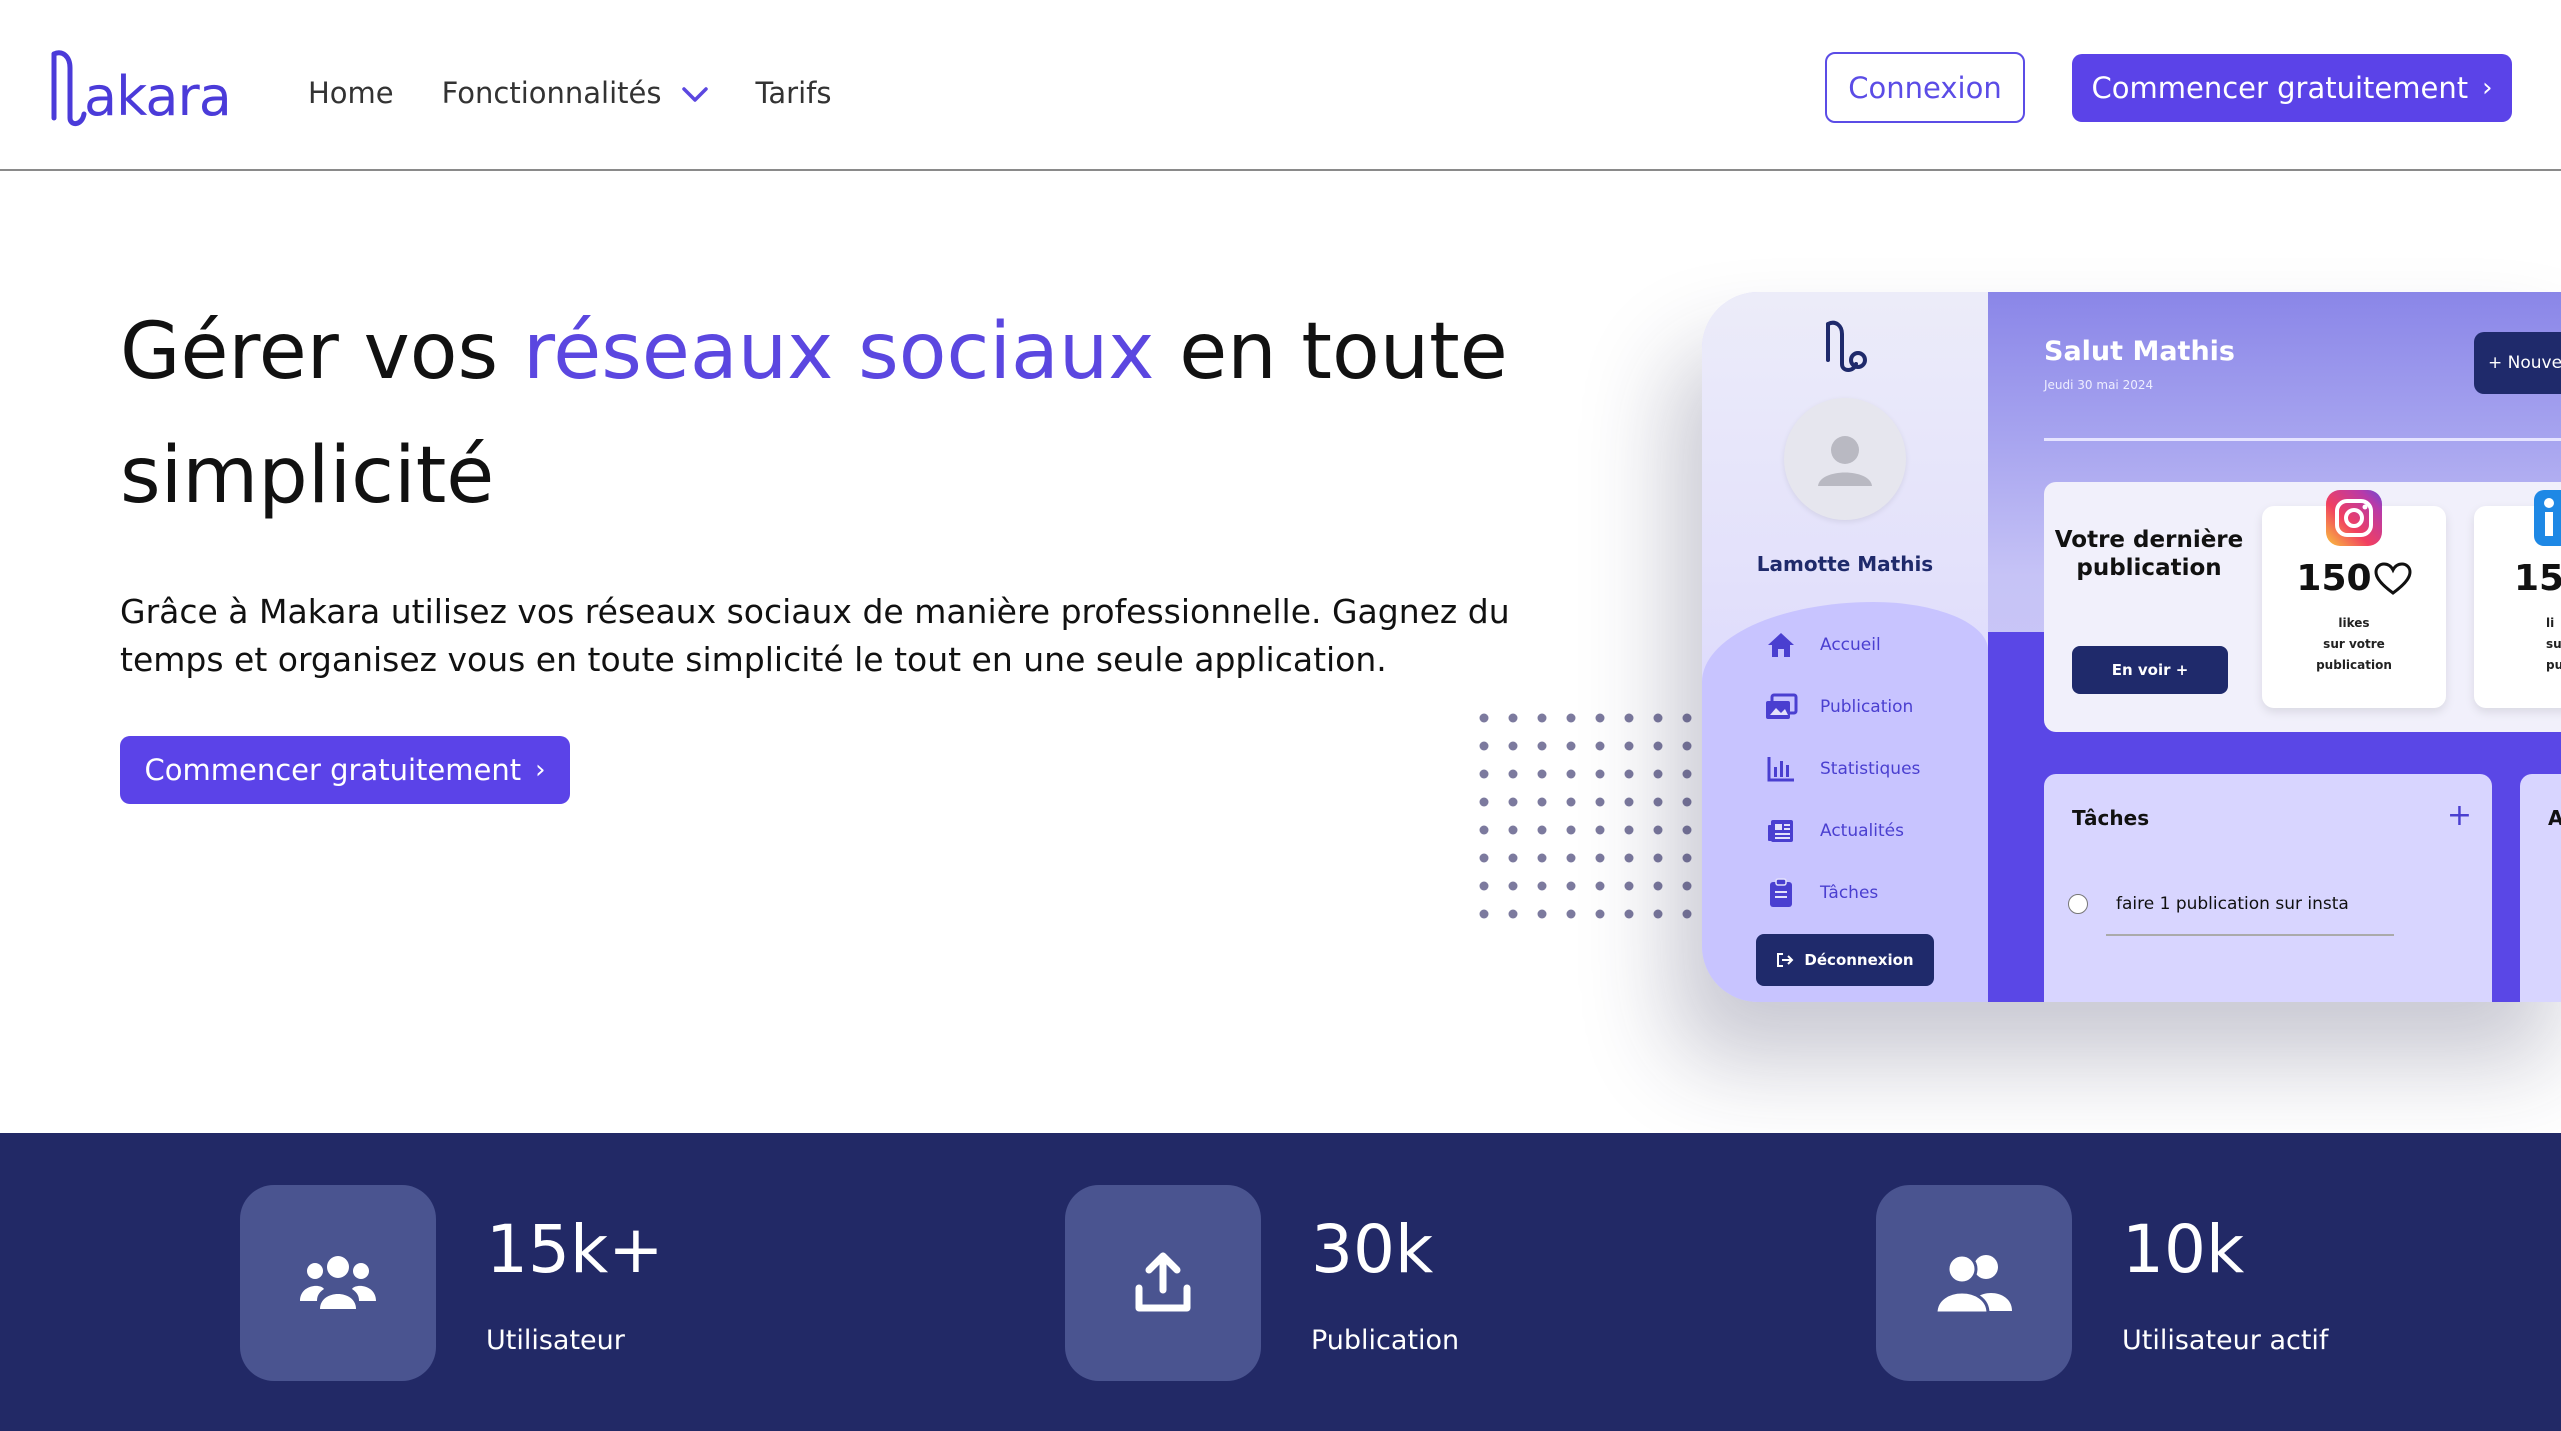 Image resolution: width=2561 pixels, height=1431 pixels. I want to click on logo-text: akara, so click(158, 96).